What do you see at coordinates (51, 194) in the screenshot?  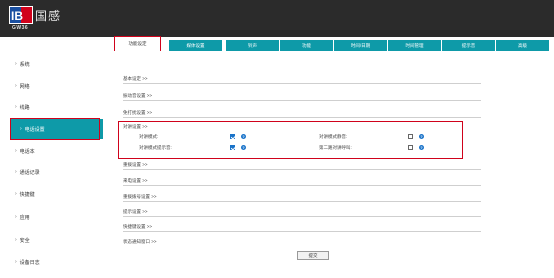 I see `sidebar-item-hotkeys: › 快捷键` at bounding box center [51, 194].